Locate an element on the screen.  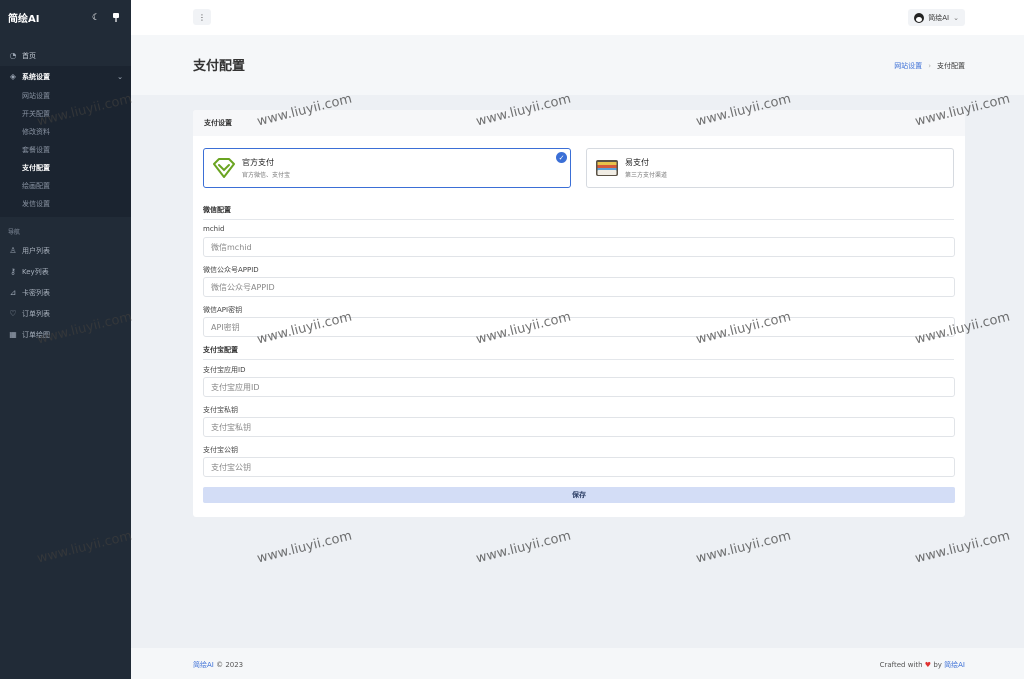
sidebar-subitem-package-settings: 套餐设置 is located at coordinates (65, 150).